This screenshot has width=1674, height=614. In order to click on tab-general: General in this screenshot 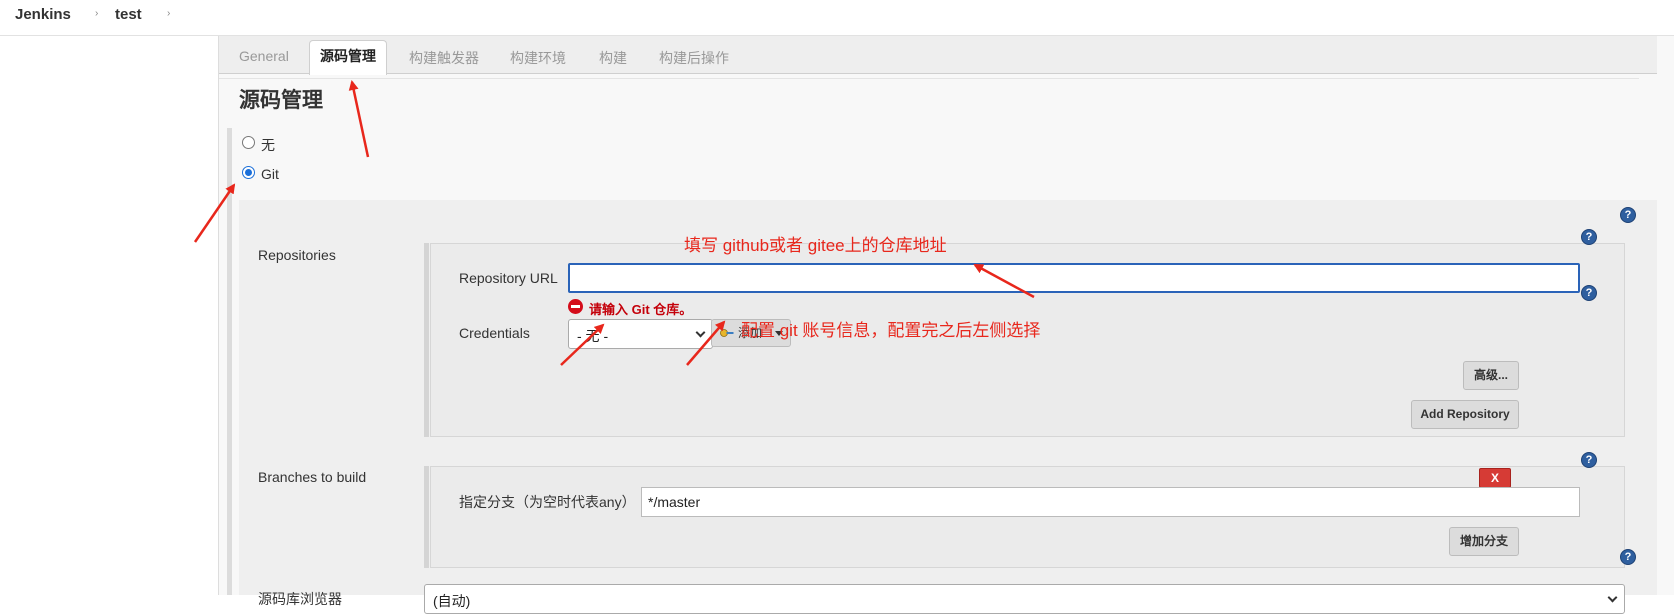, I will do `click(264, 56)`.